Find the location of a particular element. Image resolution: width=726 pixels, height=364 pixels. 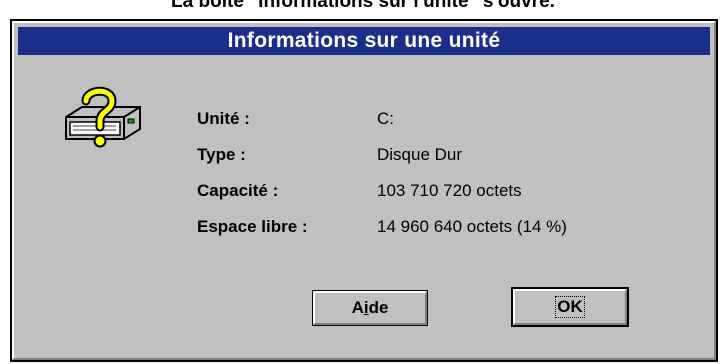

help-button: Aide is located at coordinates (370, 308).